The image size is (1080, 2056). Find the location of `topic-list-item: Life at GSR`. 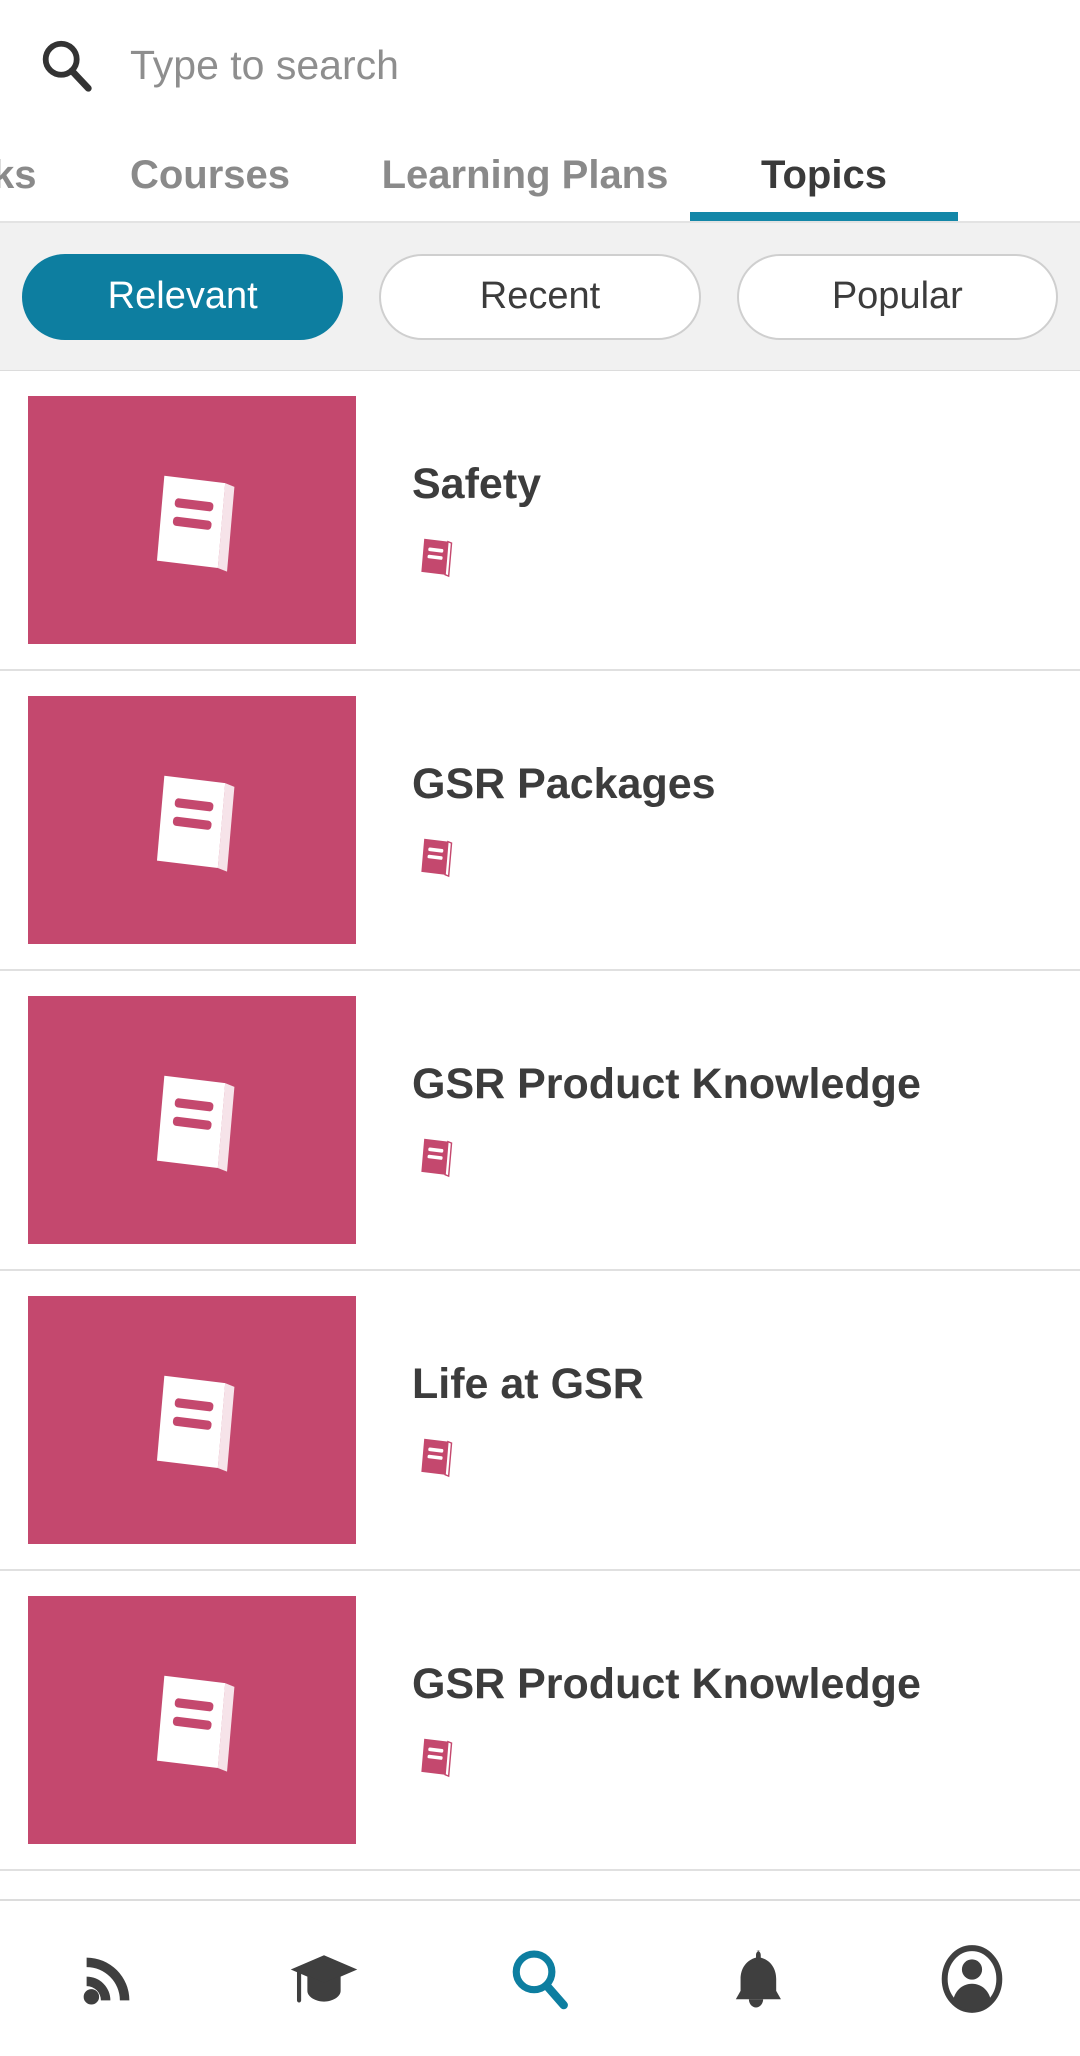

topic-list-item: Life at GSR is located at coordinates (540, 1421).